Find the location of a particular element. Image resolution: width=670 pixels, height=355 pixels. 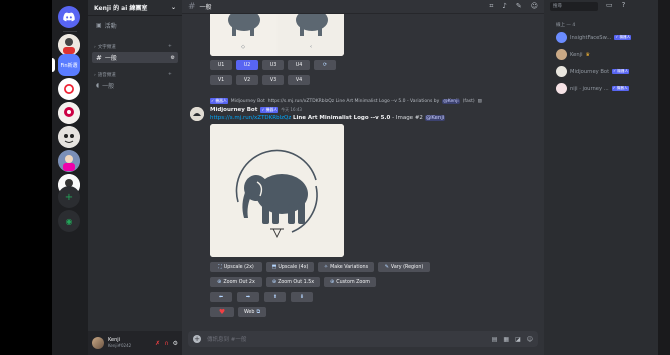

calendar-icon: ▣ is located at coordinates (99, 25).